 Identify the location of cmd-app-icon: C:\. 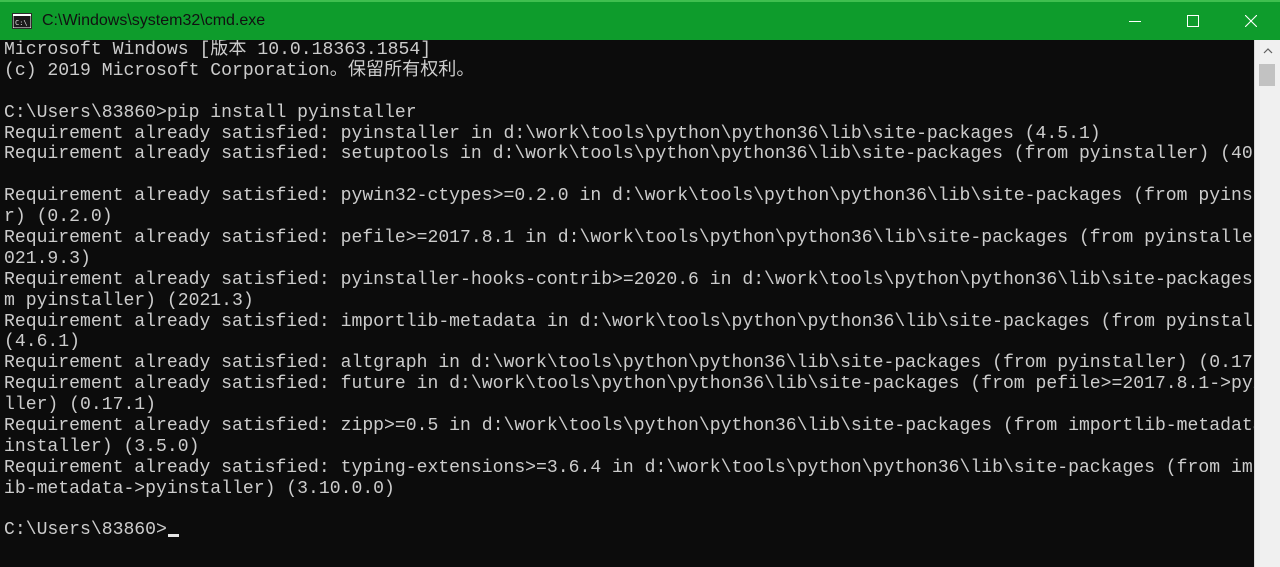
(22, 21).